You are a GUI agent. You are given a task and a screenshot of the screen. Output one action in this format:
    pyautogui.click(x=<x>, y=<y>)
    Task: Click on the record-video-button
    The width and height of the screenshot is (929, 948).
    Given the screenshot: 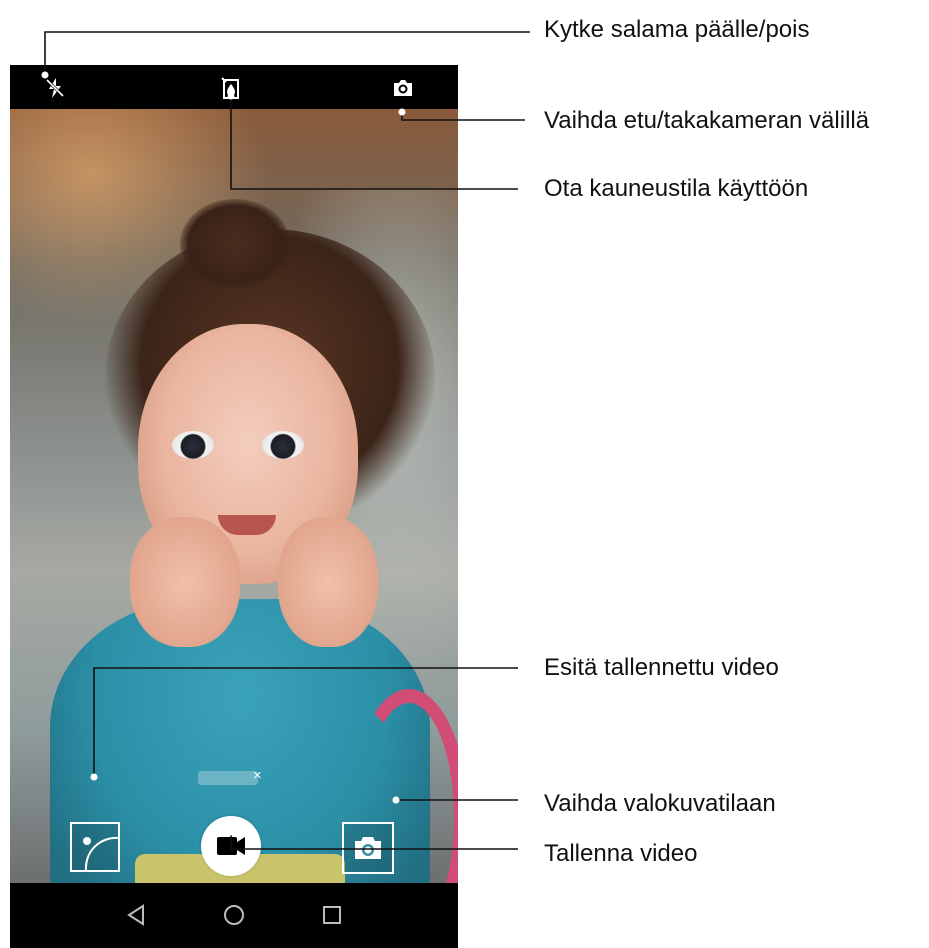 What is the action you would take?
    pyautogui.click(x=231, y=846)
    